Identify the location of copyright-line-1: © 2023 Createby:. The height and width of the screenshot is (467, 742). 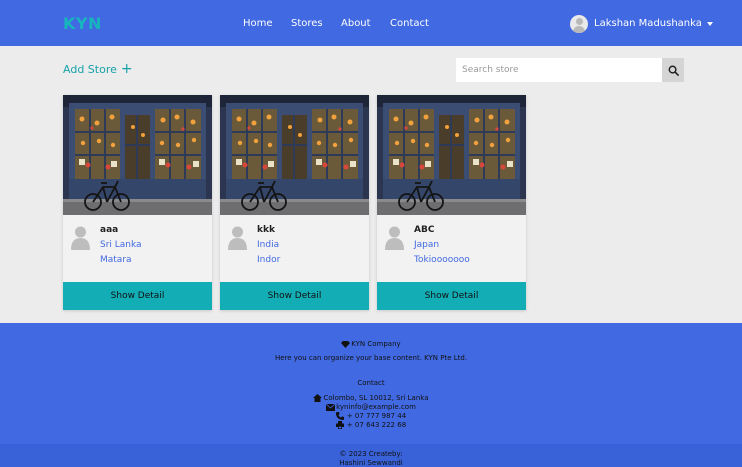
(371, 454).